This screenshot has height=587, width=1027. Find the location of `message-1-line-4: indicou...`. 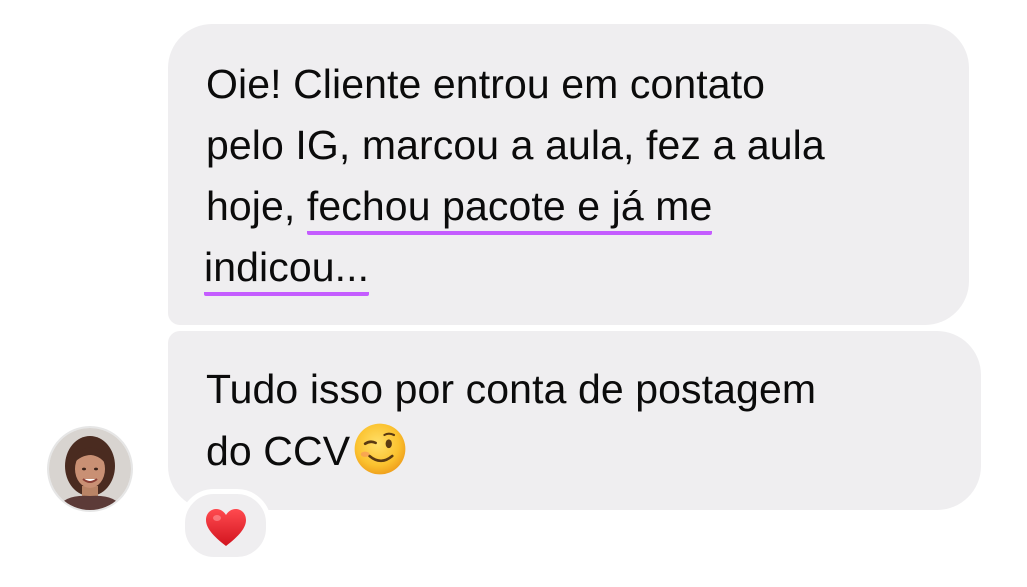

message-1-line-4: indicou... is located at coordinates (287, 267).